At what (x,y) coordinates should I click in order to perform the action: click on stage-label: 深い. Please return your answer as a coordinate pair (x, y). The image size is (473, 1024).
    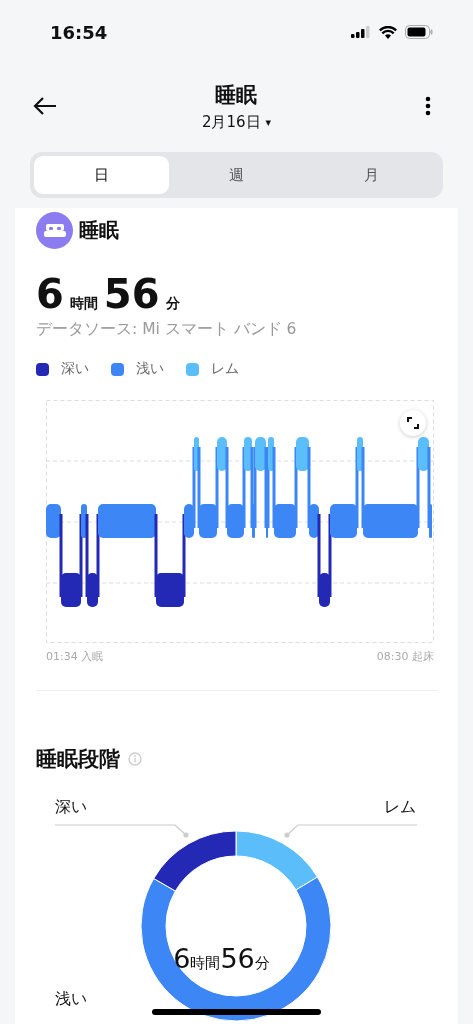
    Looking at the image, I should click on (71, 807).